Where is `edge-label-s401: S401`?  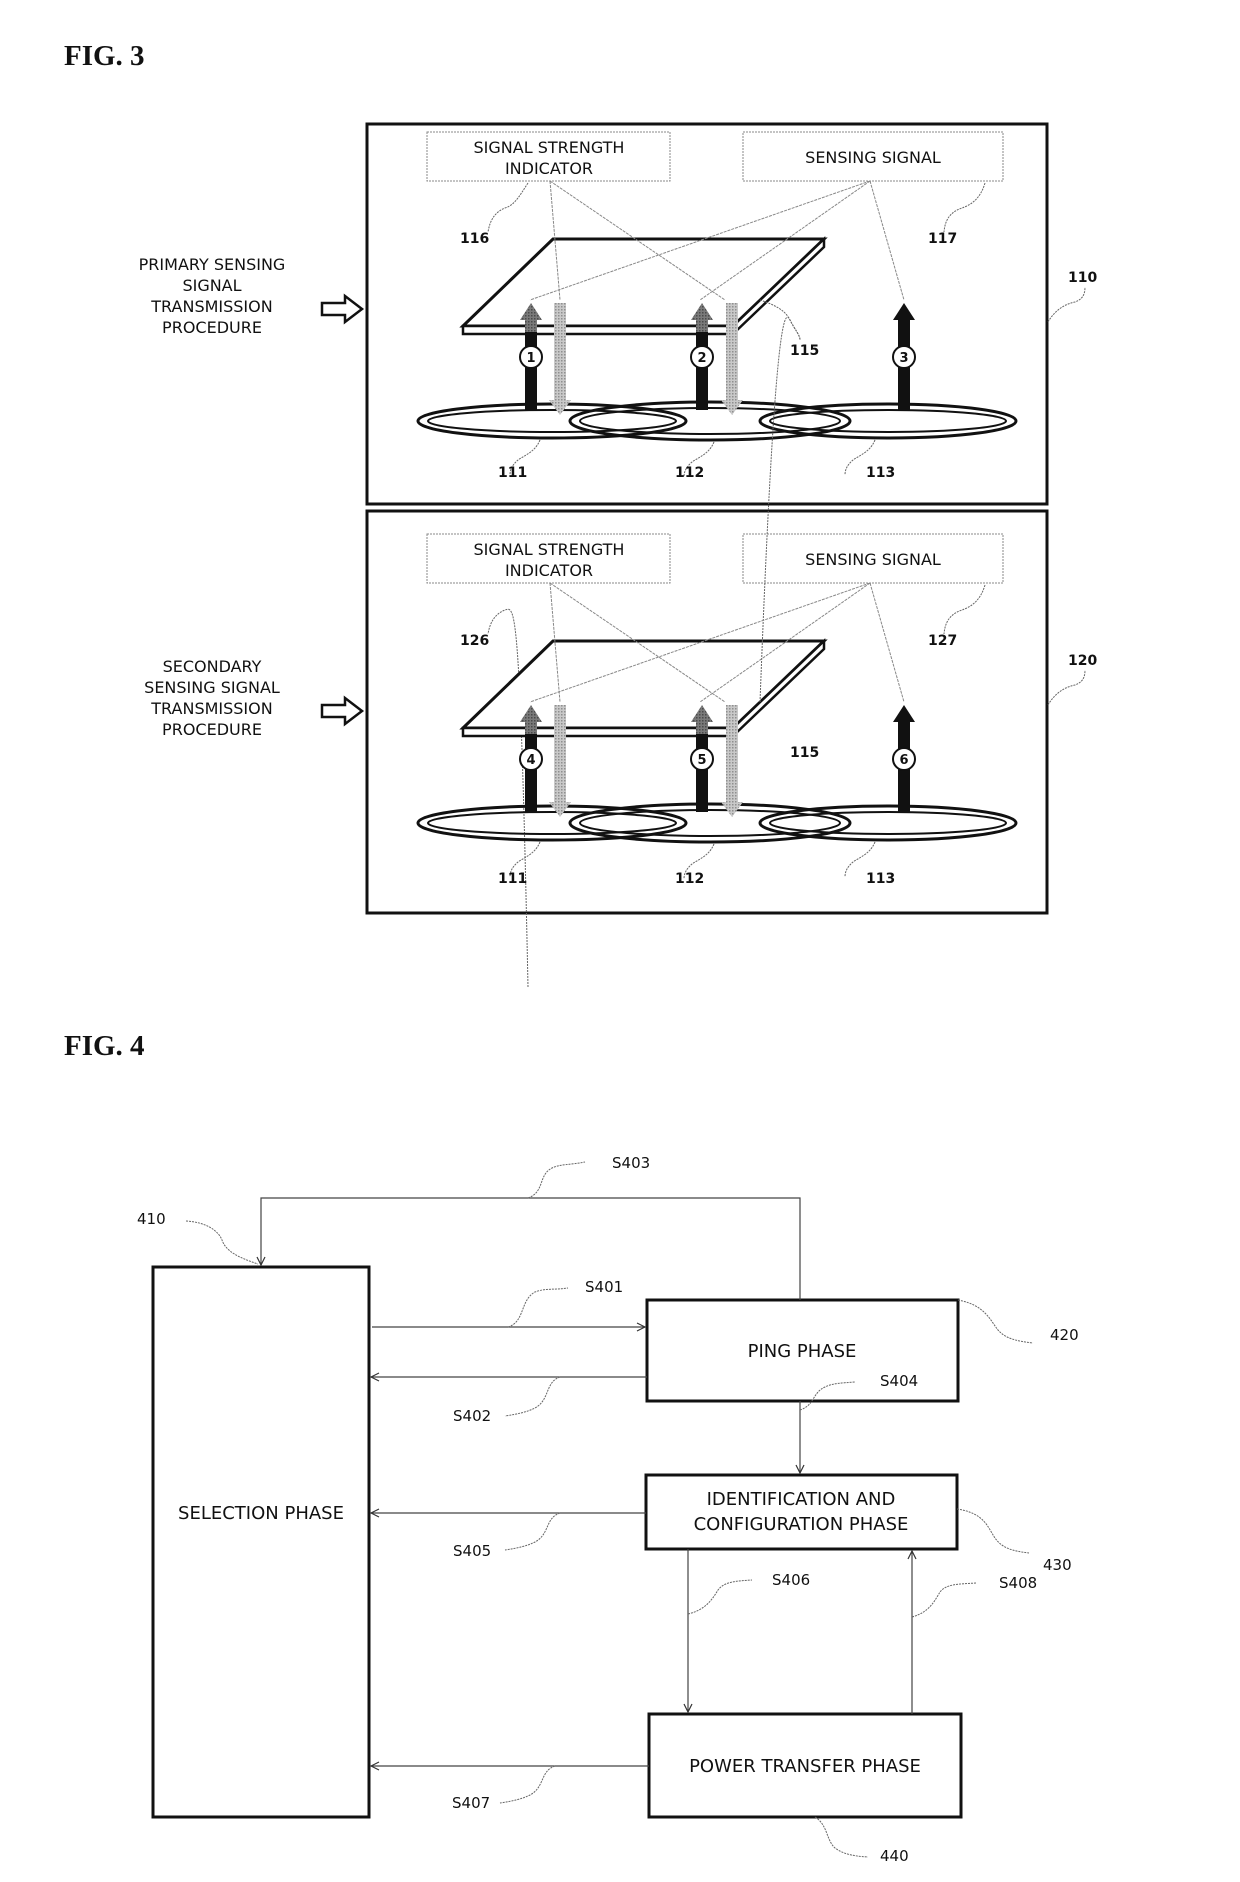
edge-label-s401: S401 is located at coordinates (604, 1287).